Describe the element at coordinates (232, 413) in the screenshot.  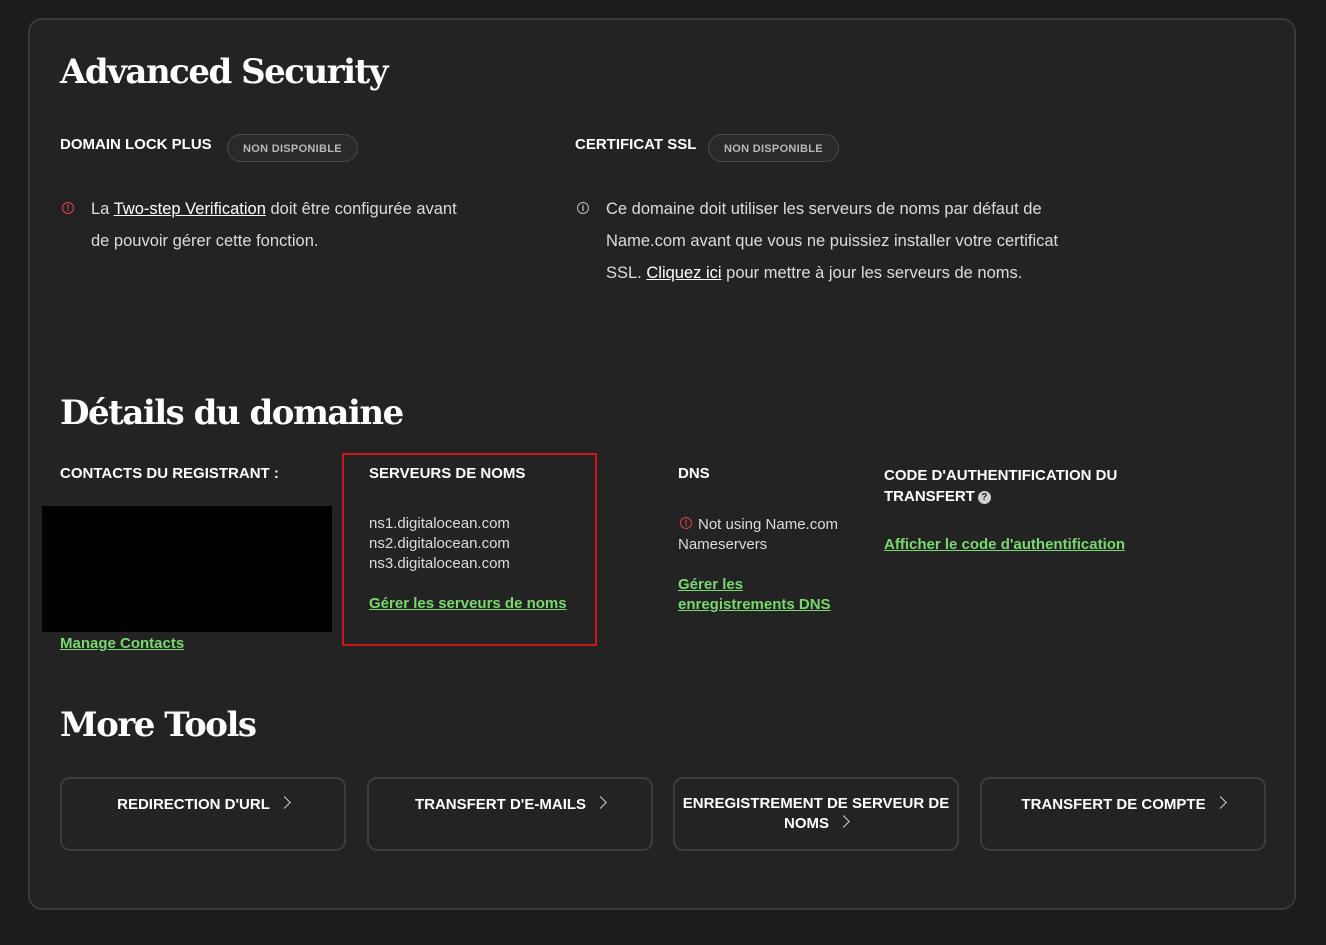
I see `domain-details-title: Détails du domaine` at that location.